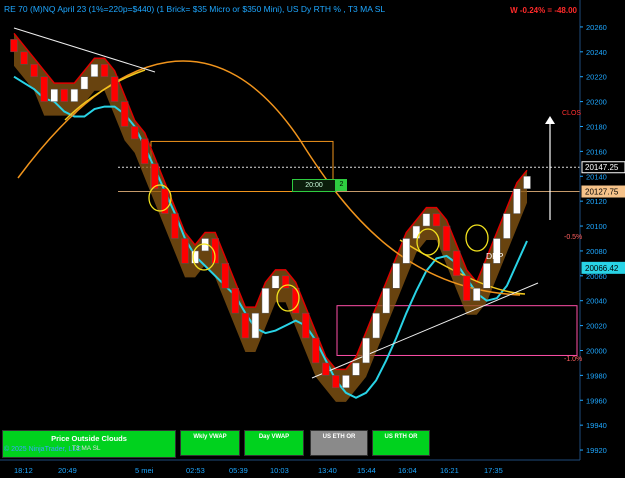 Image resolution: width=625 pixels, height=478 pixels. I want to click on y-tick-label: 20120, so click(596, 201).